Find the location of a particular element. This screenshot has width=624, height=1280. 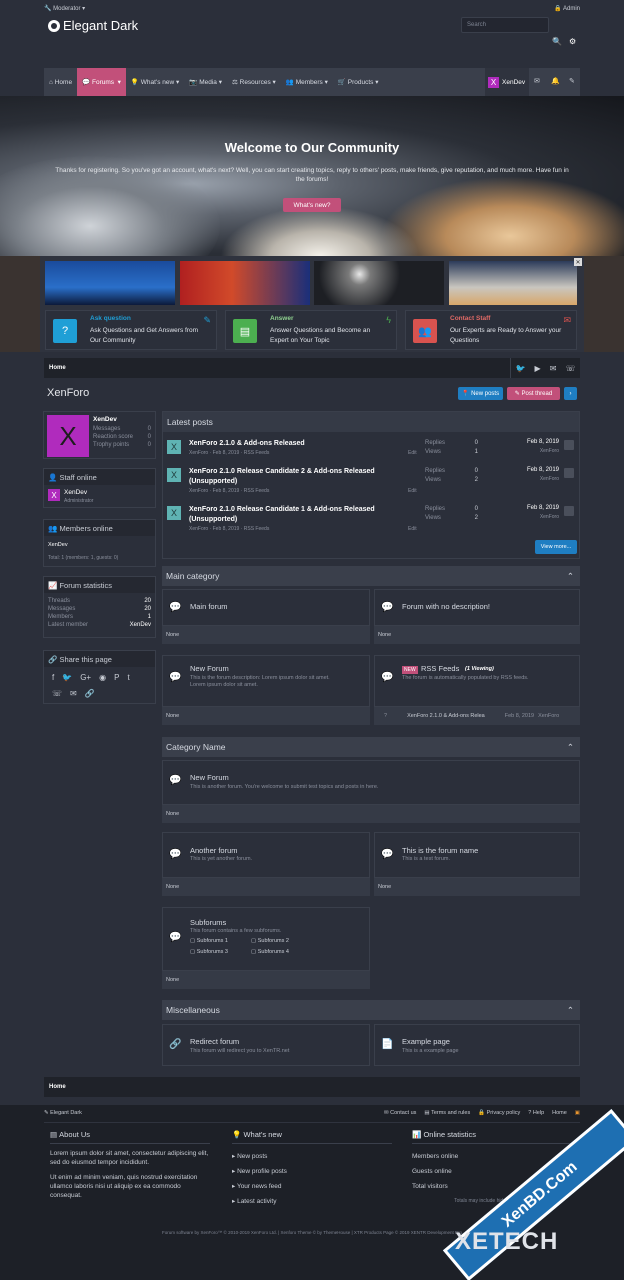

search-input: Search is located at coordinates (505, 25).